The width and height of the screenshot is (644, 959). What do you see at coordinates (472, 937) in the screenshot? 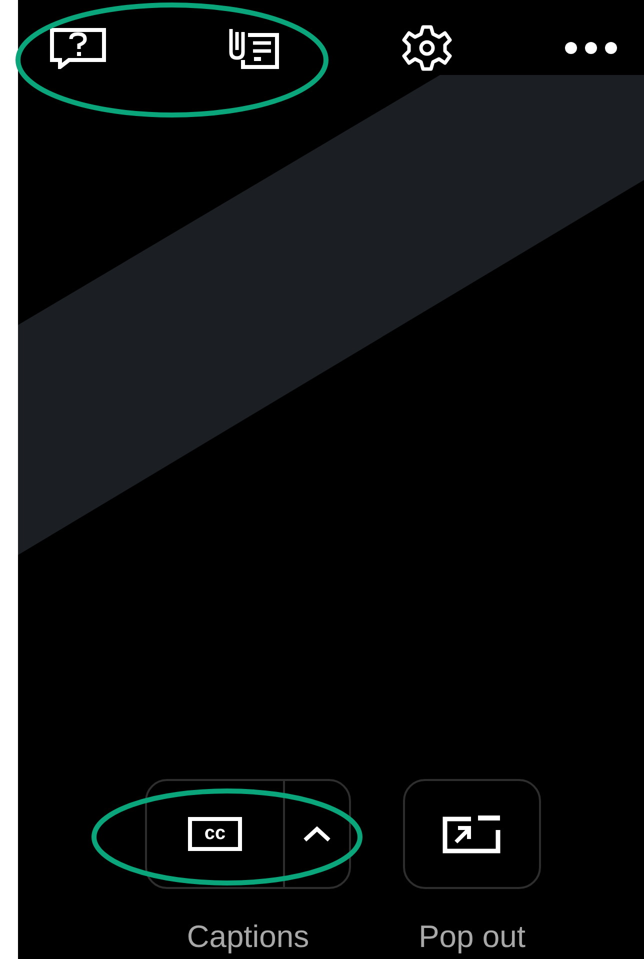
I see `control-label: Pop out` at bounding box center [472, 937].